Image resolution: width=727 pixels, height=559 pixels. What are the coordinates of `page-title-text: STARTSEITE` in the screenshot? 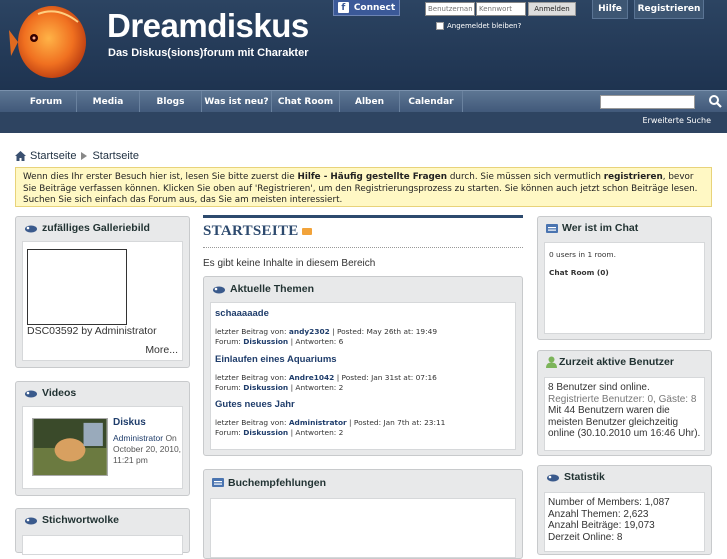 It's located at (251, 231).